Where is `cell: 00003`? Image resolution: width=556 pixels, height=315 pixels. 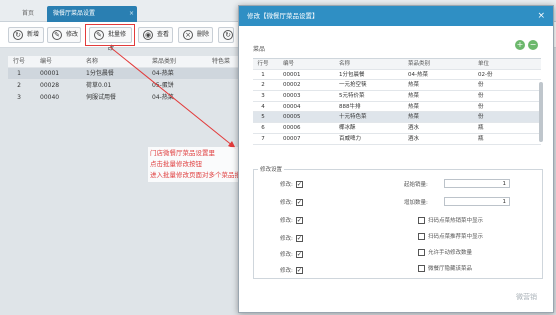 cell: 00003 is located at coordinates (292, 96).